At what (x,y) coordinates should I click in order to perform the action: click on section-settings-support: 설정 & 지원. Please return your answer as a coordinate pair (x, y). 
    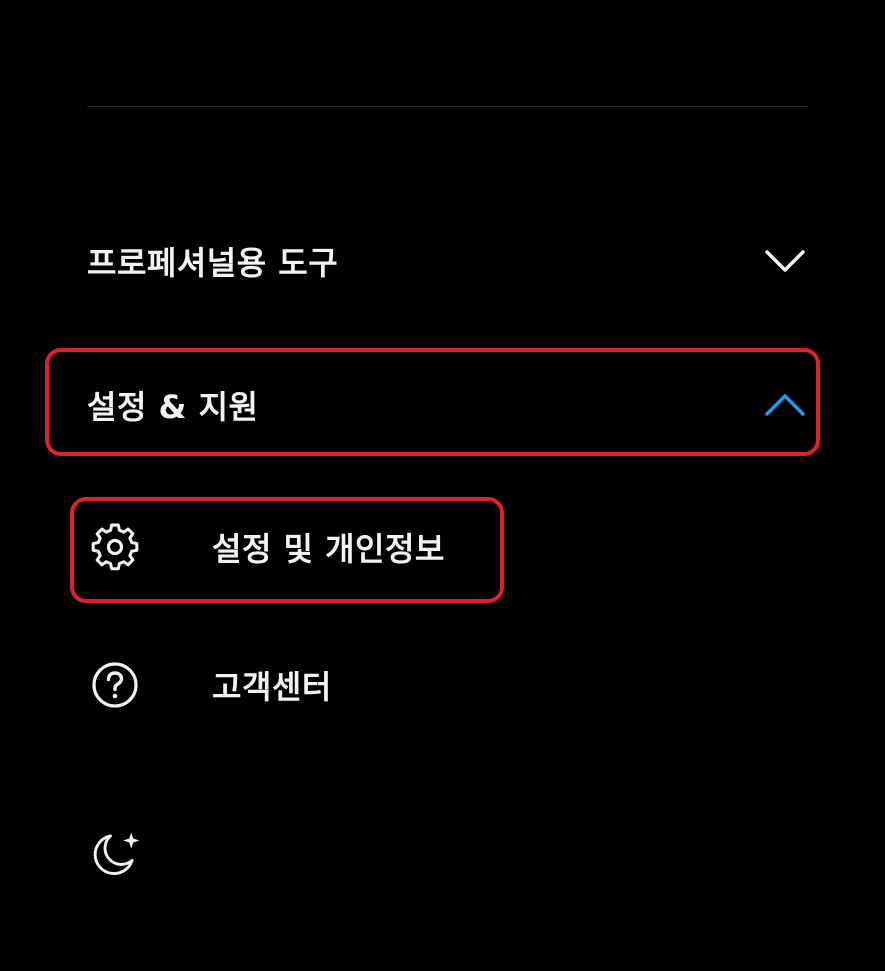
    Looking at the image, I should click on (447, 405).